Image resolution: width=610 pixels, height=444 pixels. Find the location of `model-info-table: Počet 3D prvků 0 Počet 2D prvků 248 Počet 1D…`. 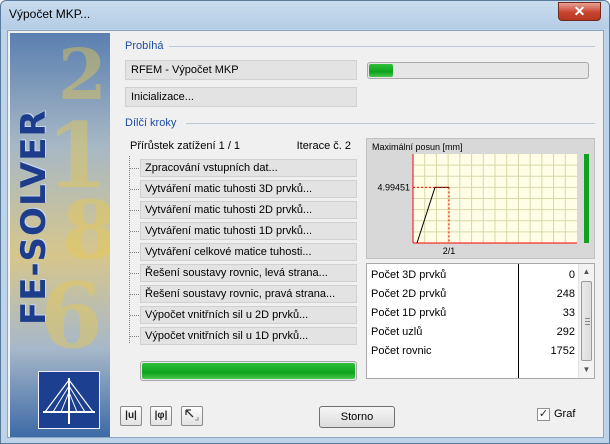

model-info-table: Počet 3D prvků 0 Počet 2D prvků 248 Počet 1D… is located at coordinates (480, 321).